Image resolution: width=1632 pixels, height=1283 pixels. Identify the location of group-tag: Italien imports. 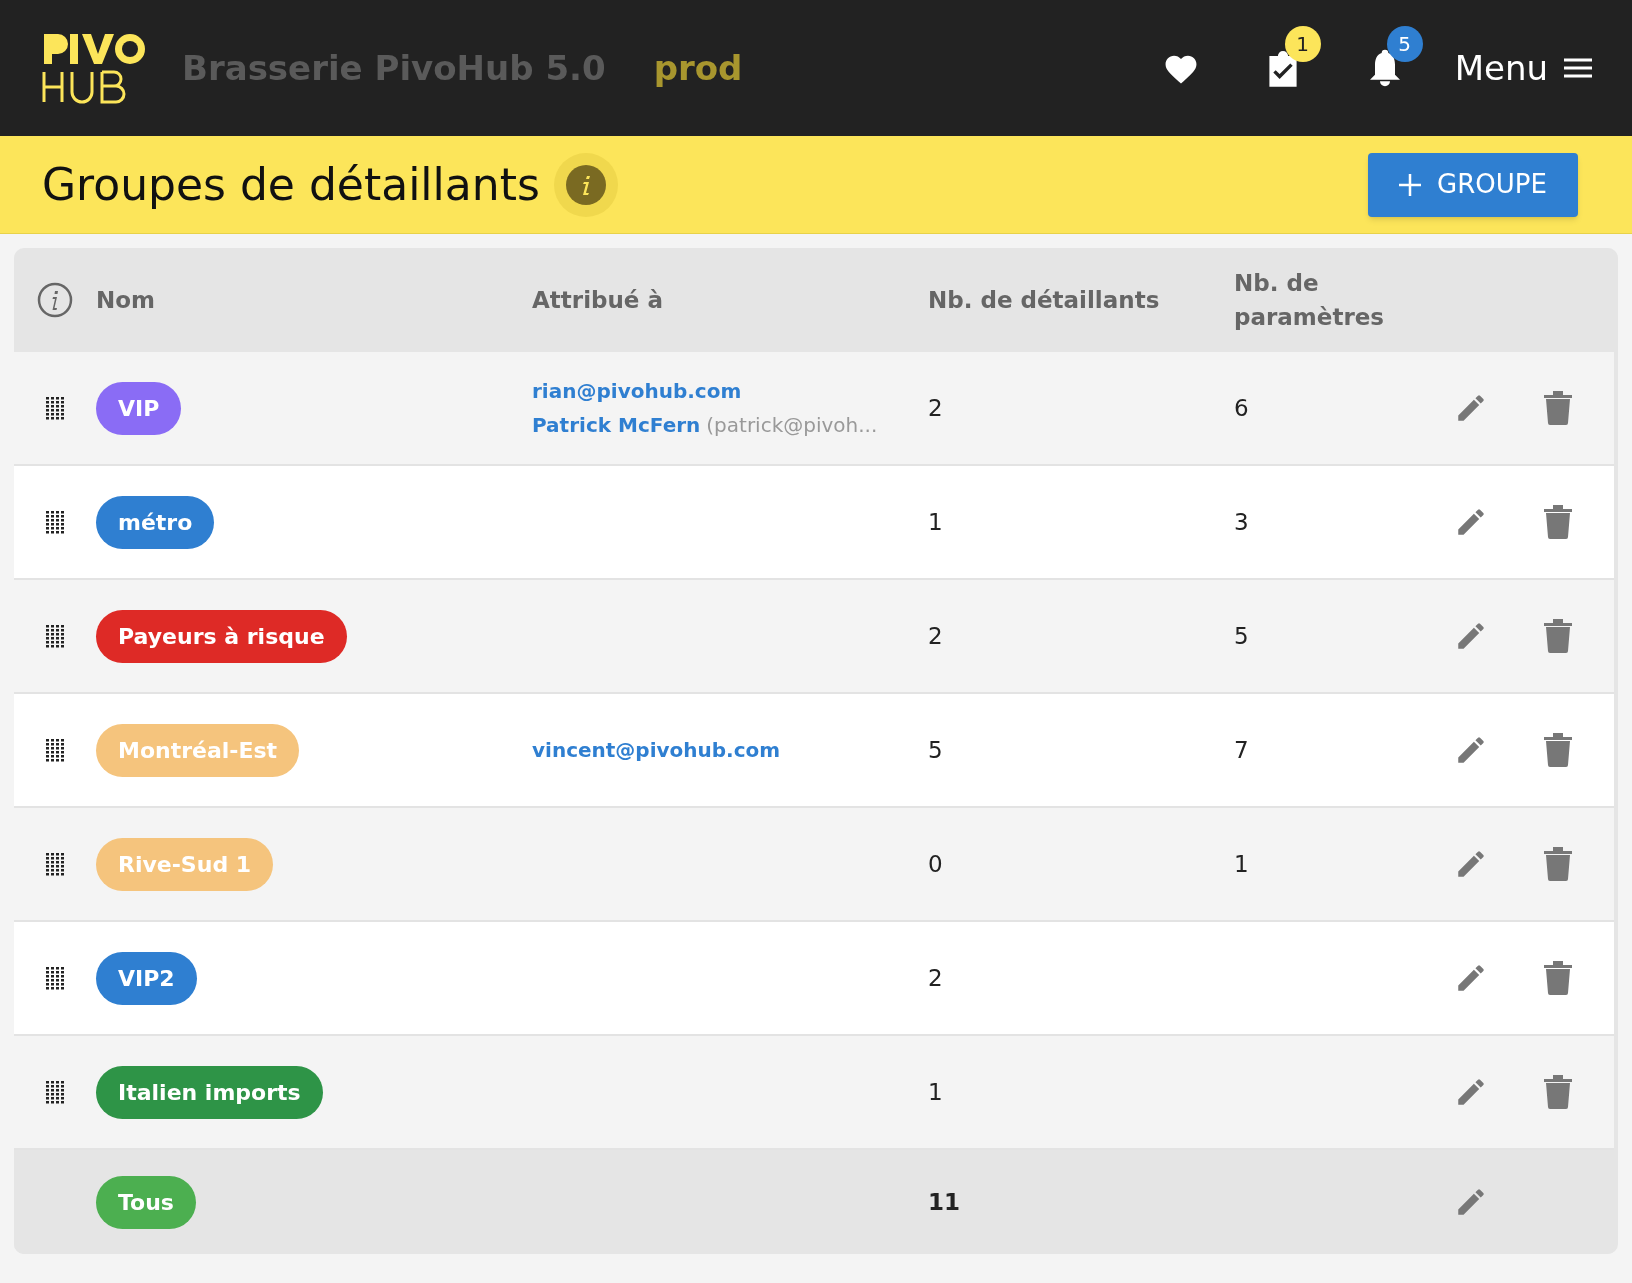
(209, 1092).